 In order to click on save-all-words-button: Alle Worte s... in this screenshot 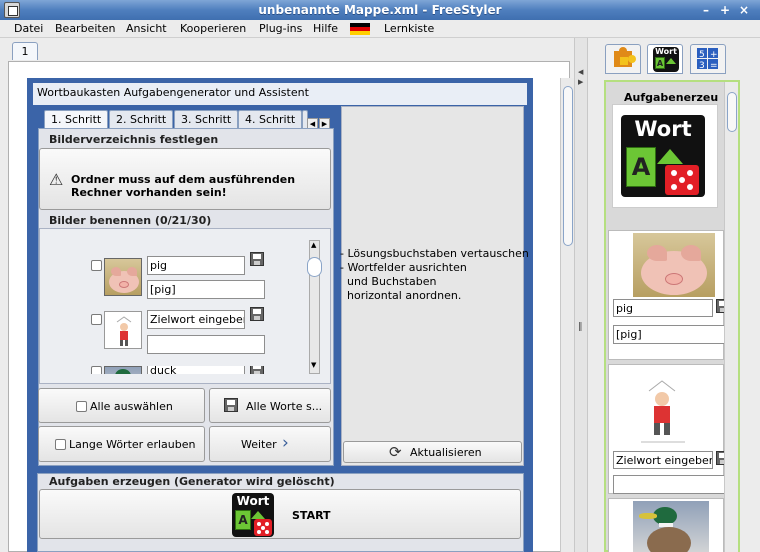, I will do `click(270, 405)`.